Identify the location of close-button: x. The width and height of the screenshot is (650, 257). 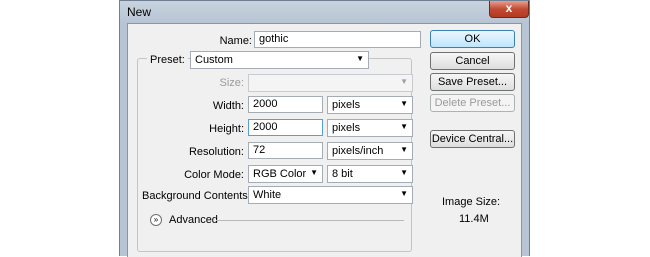
(509, 9).